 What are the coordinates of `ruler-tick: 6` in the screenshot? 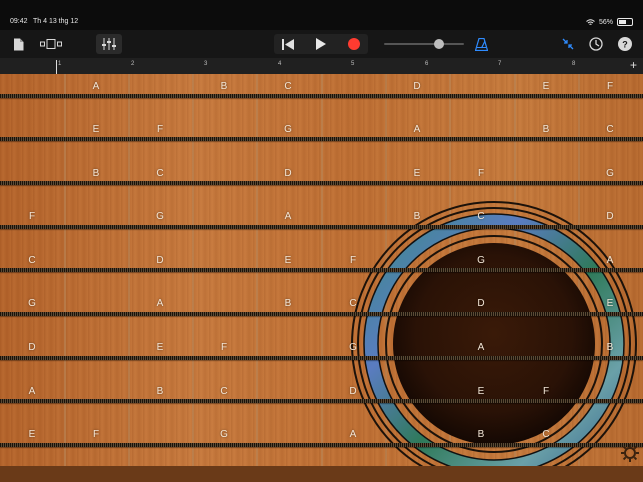 It's located at (427, 64).